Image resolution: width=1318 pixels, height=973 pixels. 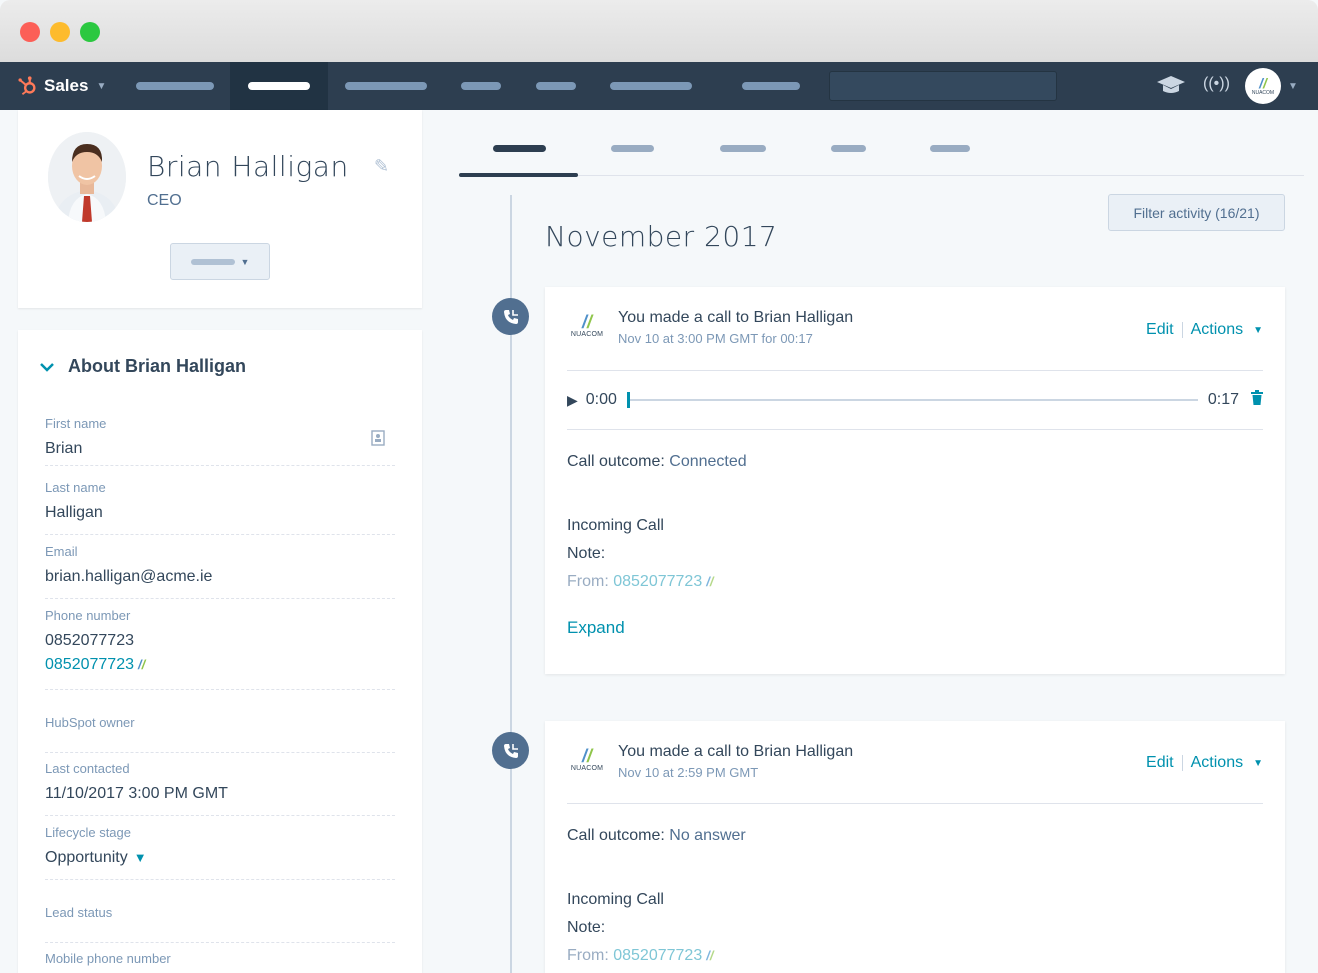 I want to click on lifecycle-value: Opportunity, so click(x=86, y=857).